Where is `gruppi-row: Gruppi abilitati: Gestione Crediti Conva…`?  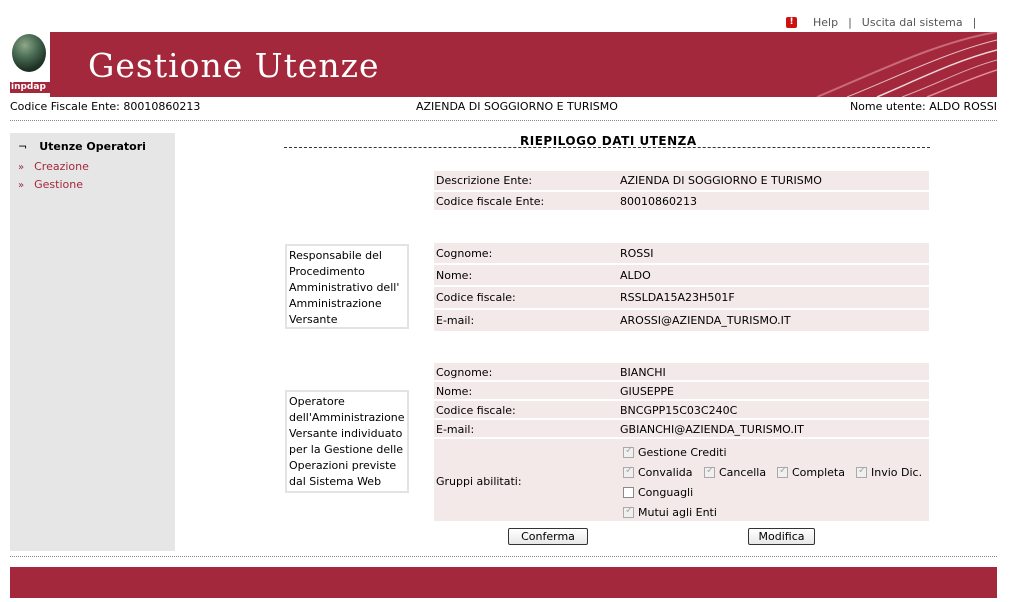
gruppi-row: Gruppi abilitati: Gestione Crediti Conva… is located at coordinates (681, 480).